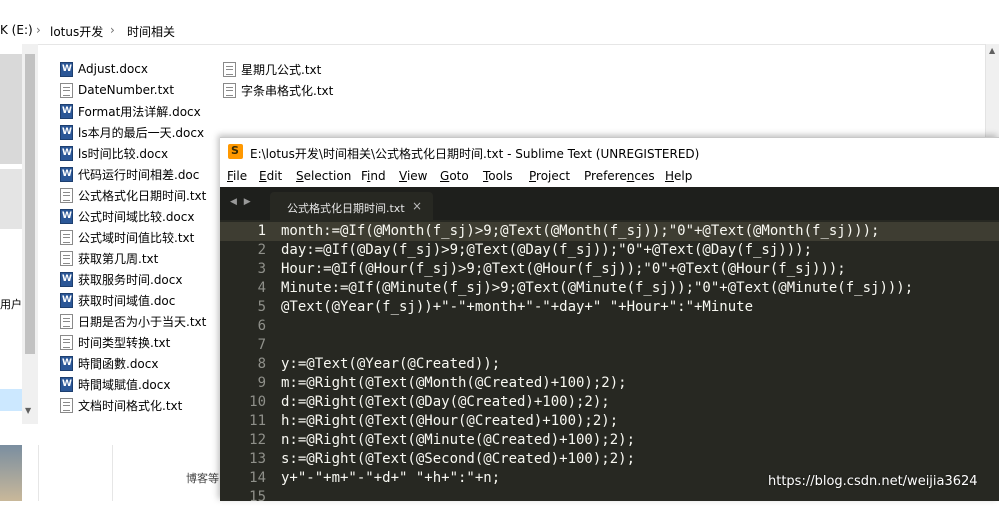 This screenshot has width=999, height=507. I want to click on menu-item: Project, so click(549, 176).